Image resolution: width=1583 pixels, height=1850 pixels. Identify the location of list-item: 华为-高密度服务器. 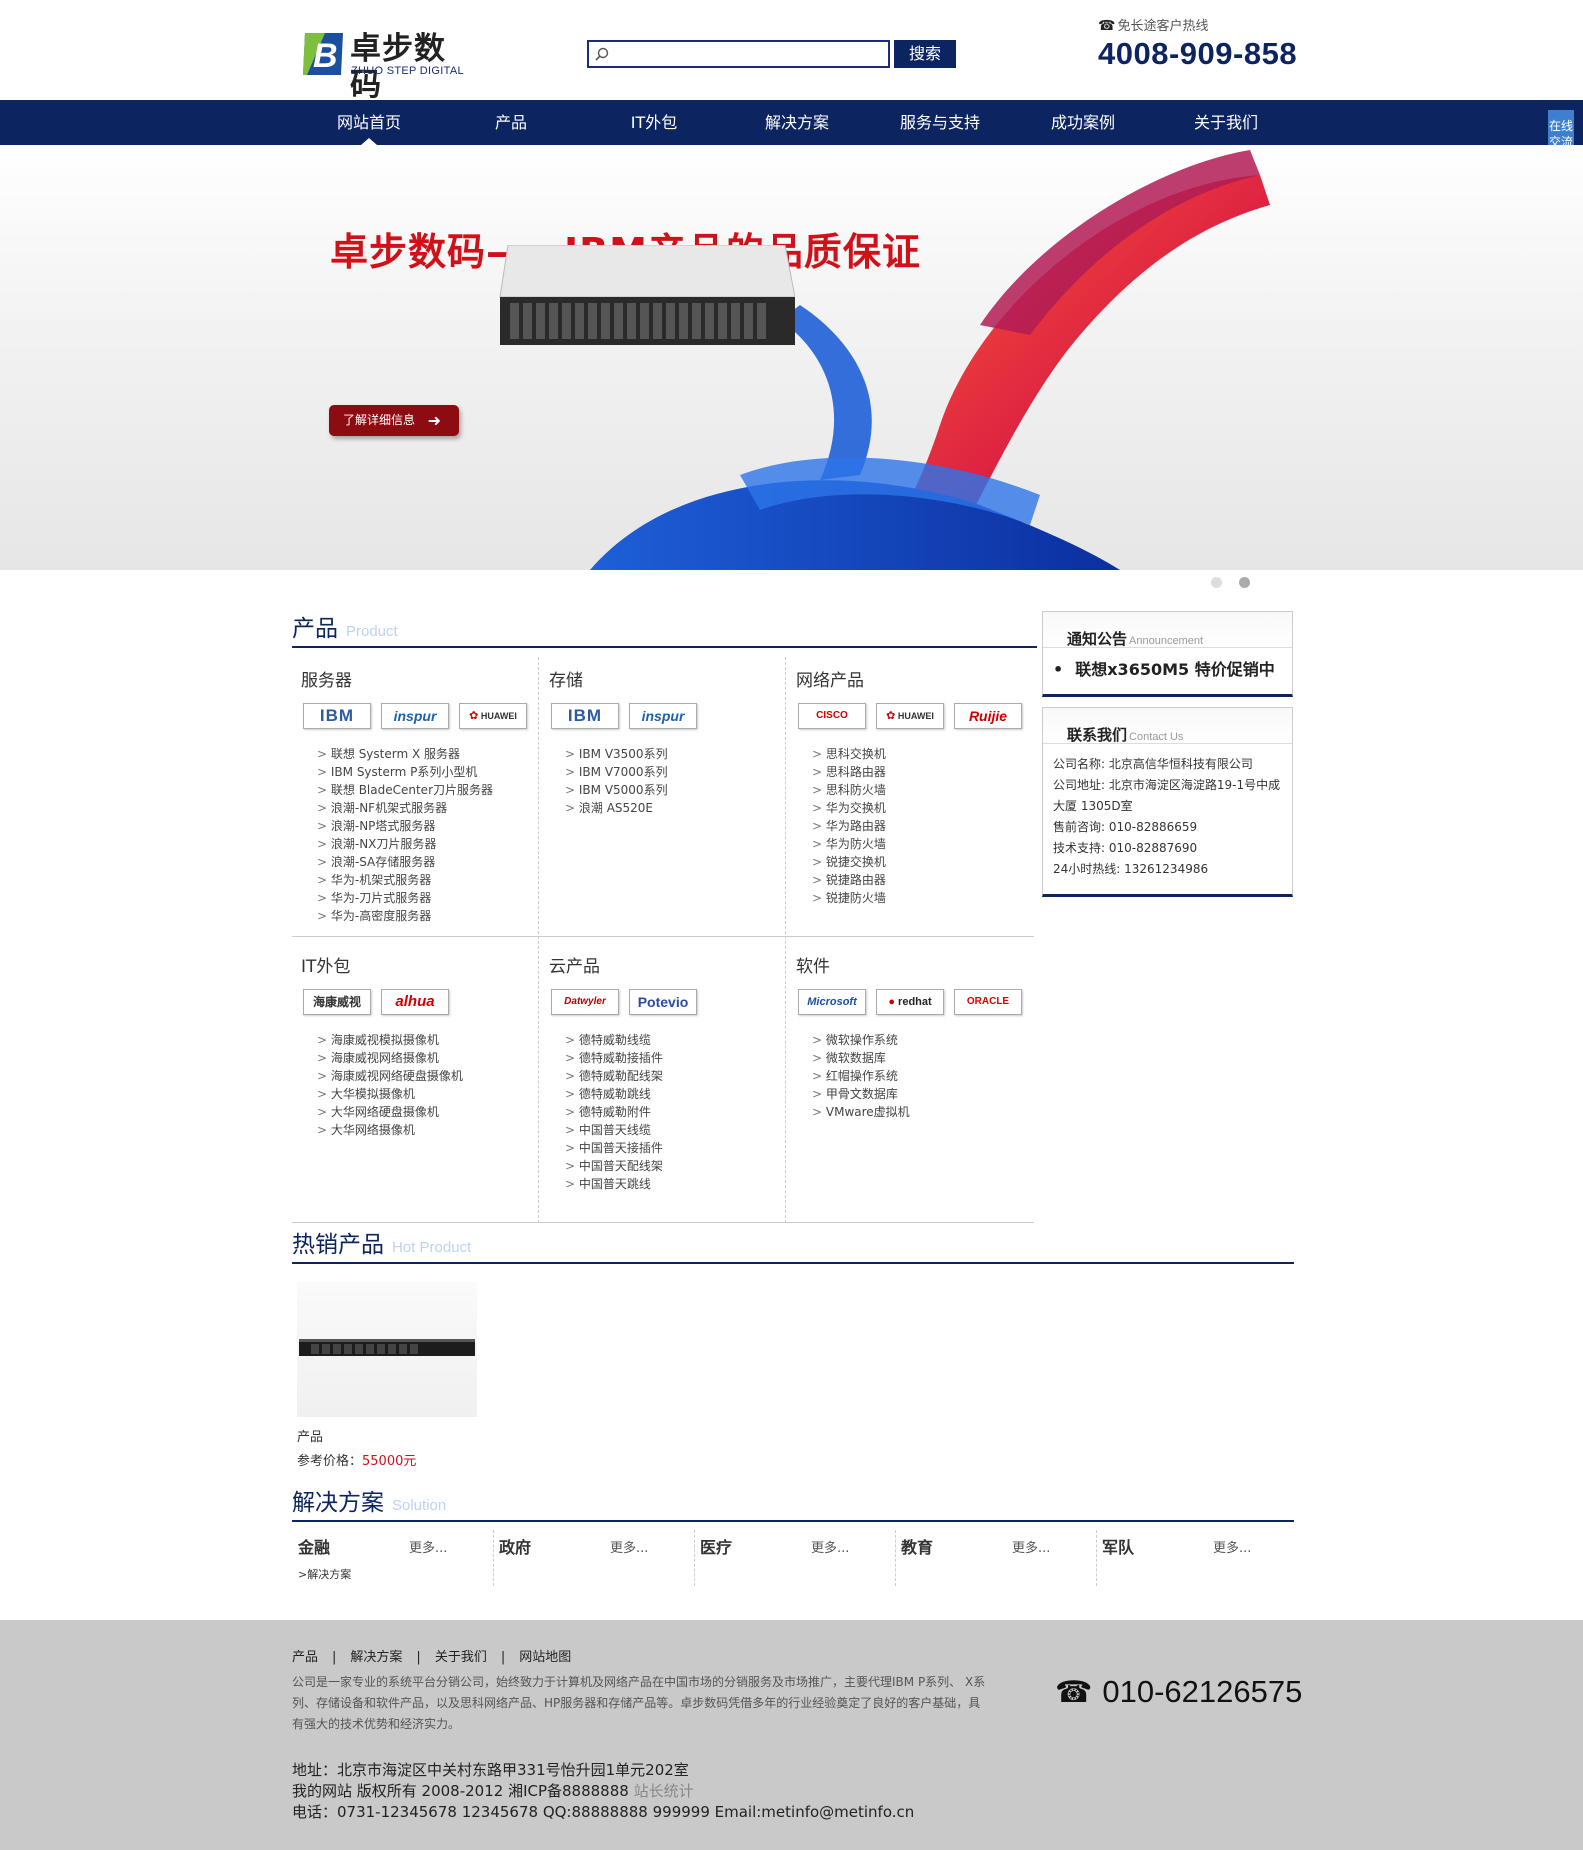
(432, 916).